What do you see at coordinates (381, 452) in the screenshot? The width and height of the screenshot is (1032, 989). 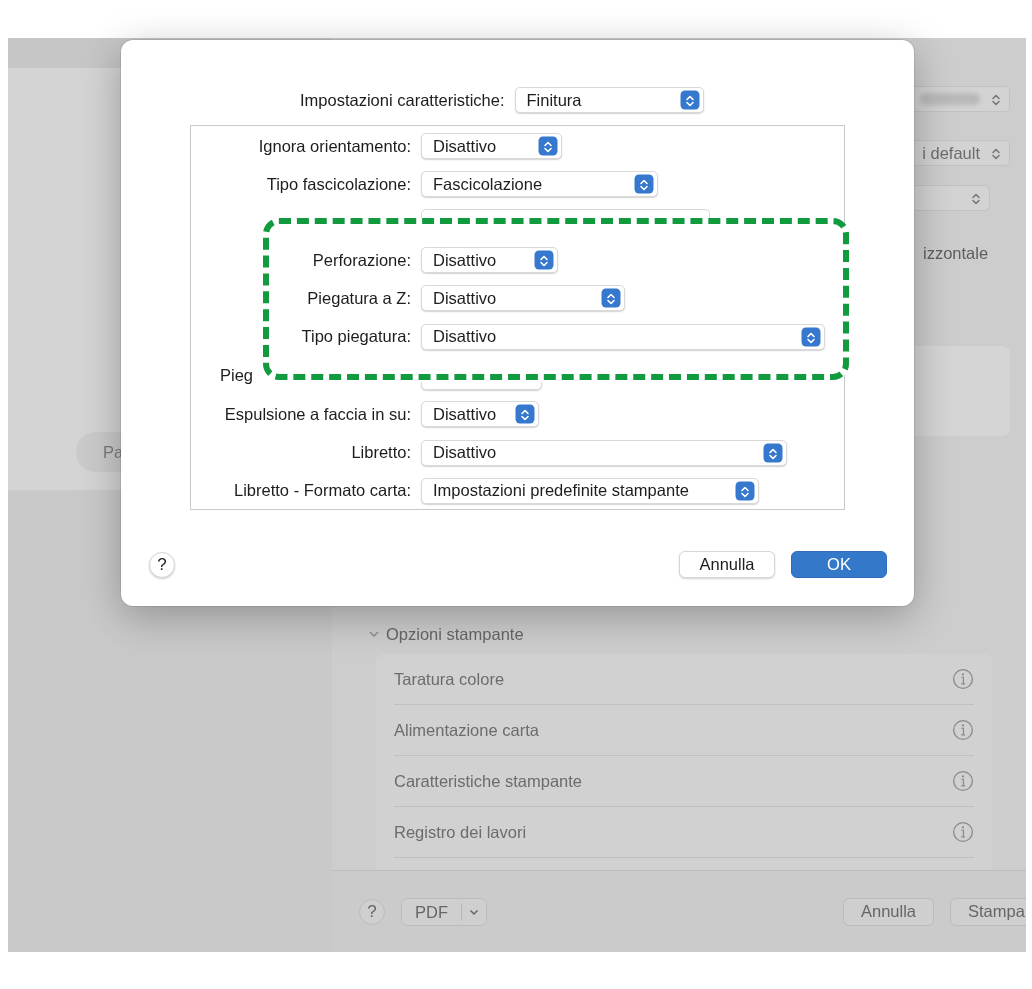 I see `field-label: Libretto:` at bounding box center [381, 452].